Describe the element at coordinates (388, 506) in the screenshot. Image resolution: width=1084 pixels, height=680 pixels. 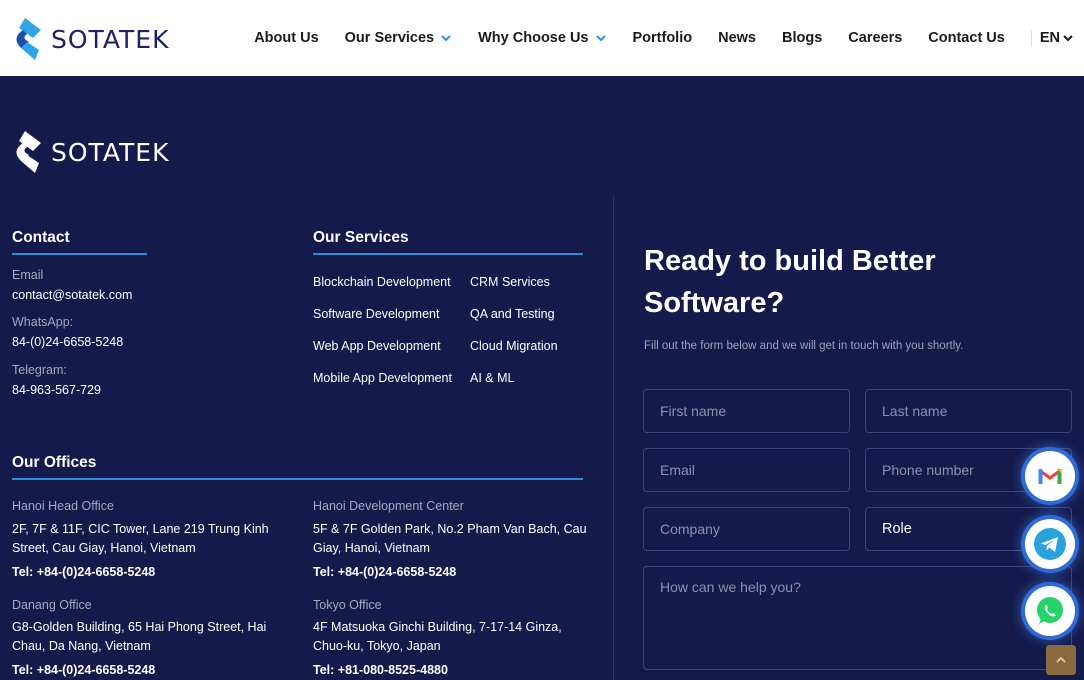
I see `office-name: Hanoi Development Center` at that location.